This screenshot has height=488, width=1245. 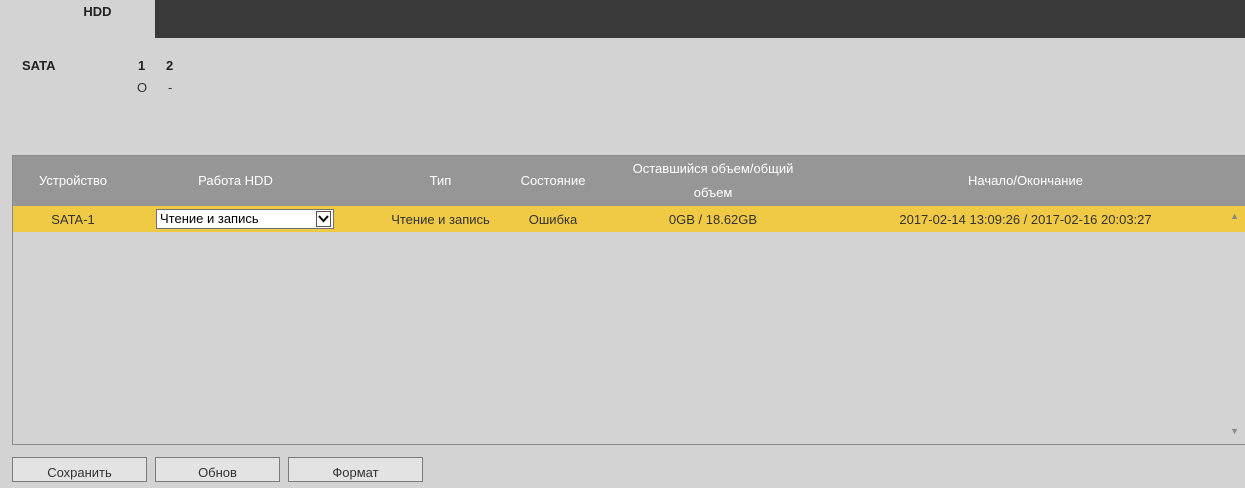 What do you see at coordinates (79, 469) in the screenshot?
I see `save-button: Сохранить` at bounding box center [79, 469].